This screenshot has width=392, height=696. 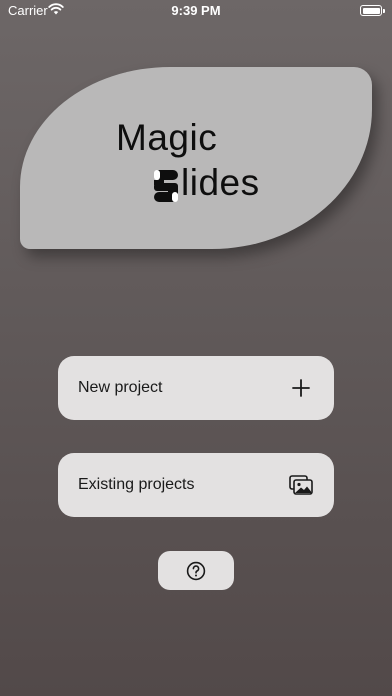 I want to click on logo-s-icon, so click(x=166, y=186).